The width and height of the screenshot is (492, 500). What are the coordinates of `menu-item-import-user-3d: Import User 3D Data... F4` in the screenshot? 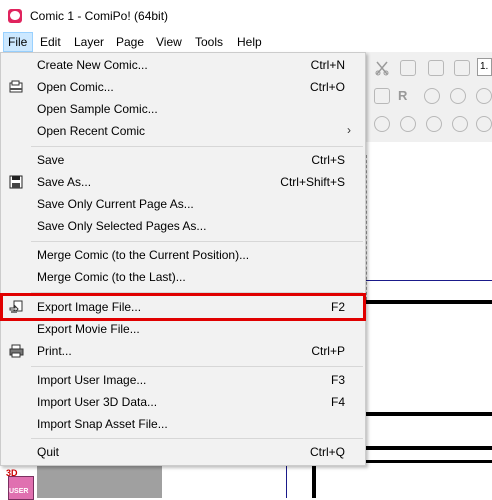 It's located at (183, 402).